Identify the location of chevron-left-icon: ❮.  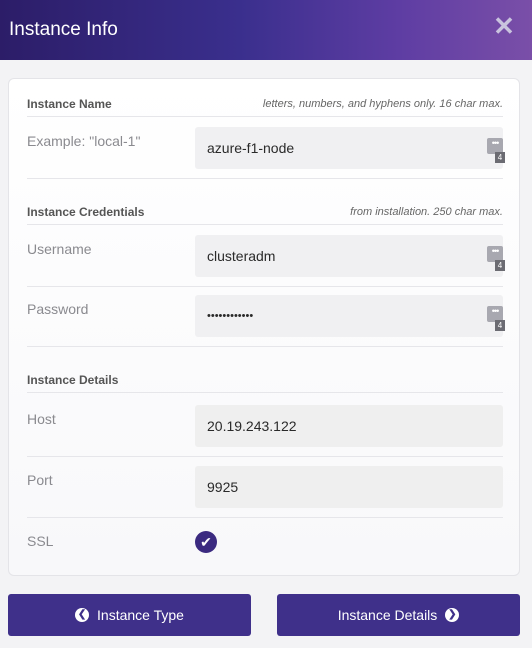
(82, 615).